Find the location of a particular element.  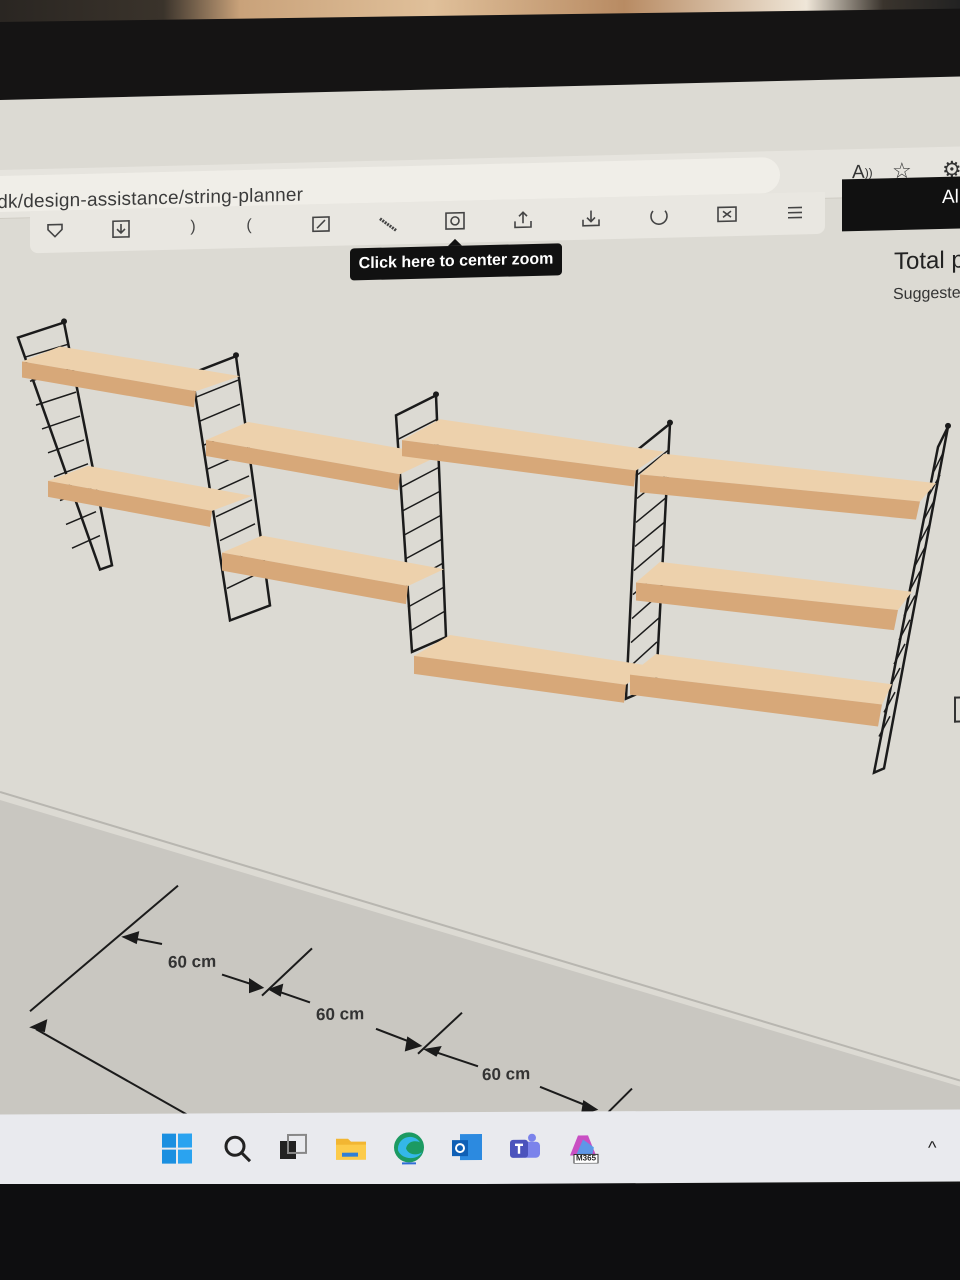

shelf-1b is located at coordinates (150, 496).